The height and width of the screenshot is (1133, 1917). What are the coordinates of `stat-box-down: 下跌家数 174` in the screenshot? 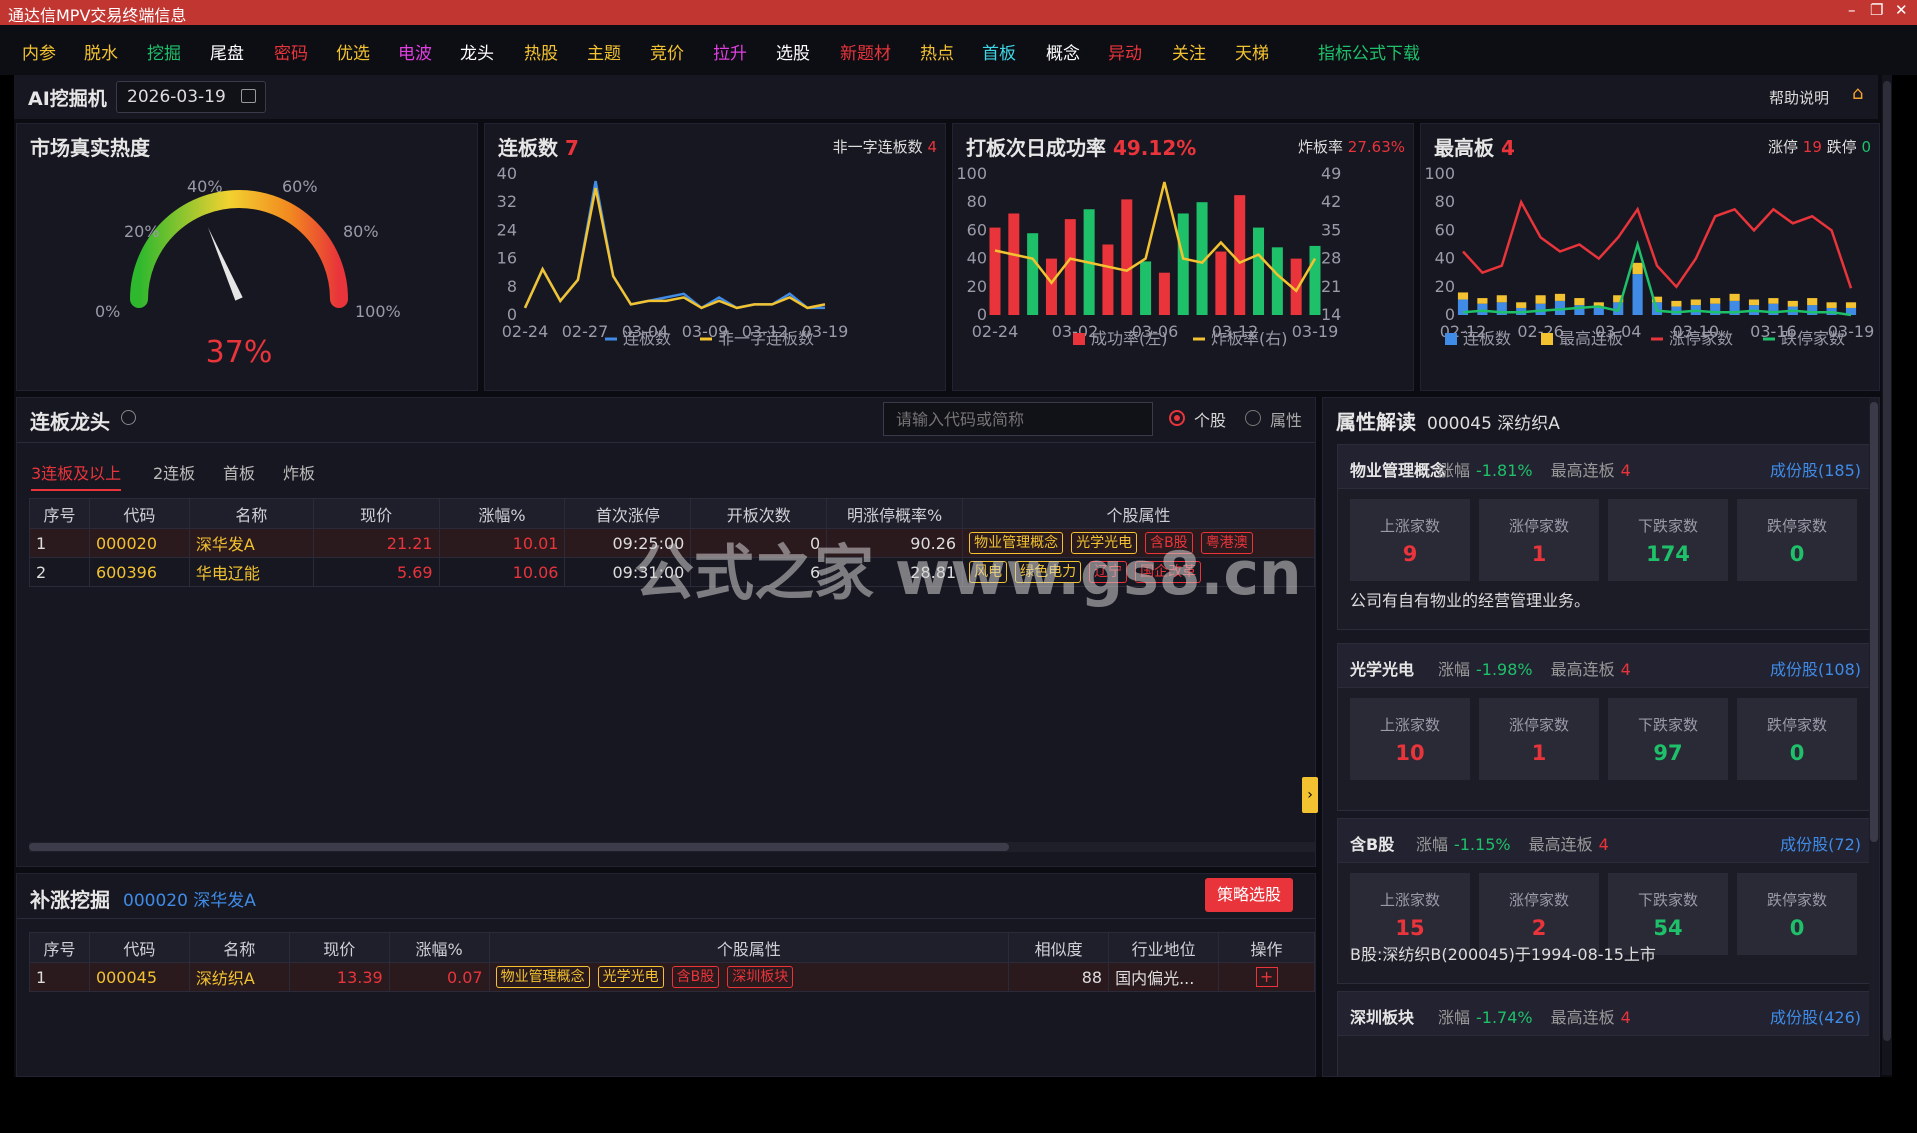 It's located at (1668, 540).